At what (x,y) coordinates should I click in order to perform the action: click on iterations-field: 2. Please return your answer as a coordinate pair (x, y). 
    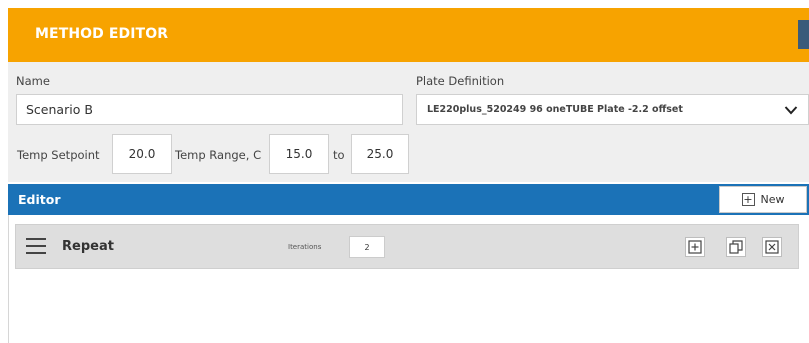
    Looking at the image, I should click on (367, 247).